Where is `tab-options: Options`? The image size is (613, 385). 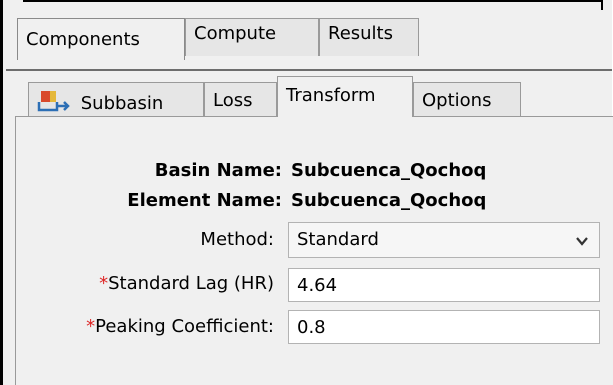 tab-options: Options is located at coordinates (467, 99).